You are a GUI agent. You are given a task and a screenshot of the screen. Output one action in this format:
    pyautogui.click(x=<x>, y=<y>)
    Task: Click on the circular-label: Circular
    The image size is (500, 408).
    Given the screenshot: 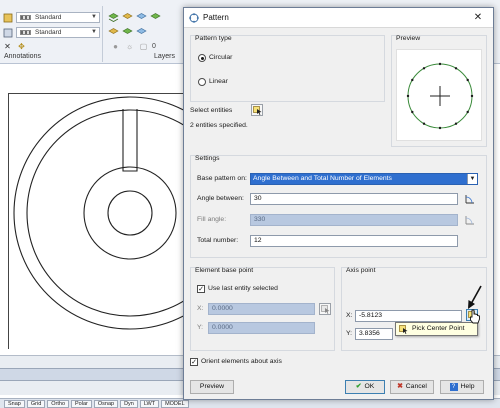 What is the action you would take?
    pyautogui.click(x=220, y=57)
    